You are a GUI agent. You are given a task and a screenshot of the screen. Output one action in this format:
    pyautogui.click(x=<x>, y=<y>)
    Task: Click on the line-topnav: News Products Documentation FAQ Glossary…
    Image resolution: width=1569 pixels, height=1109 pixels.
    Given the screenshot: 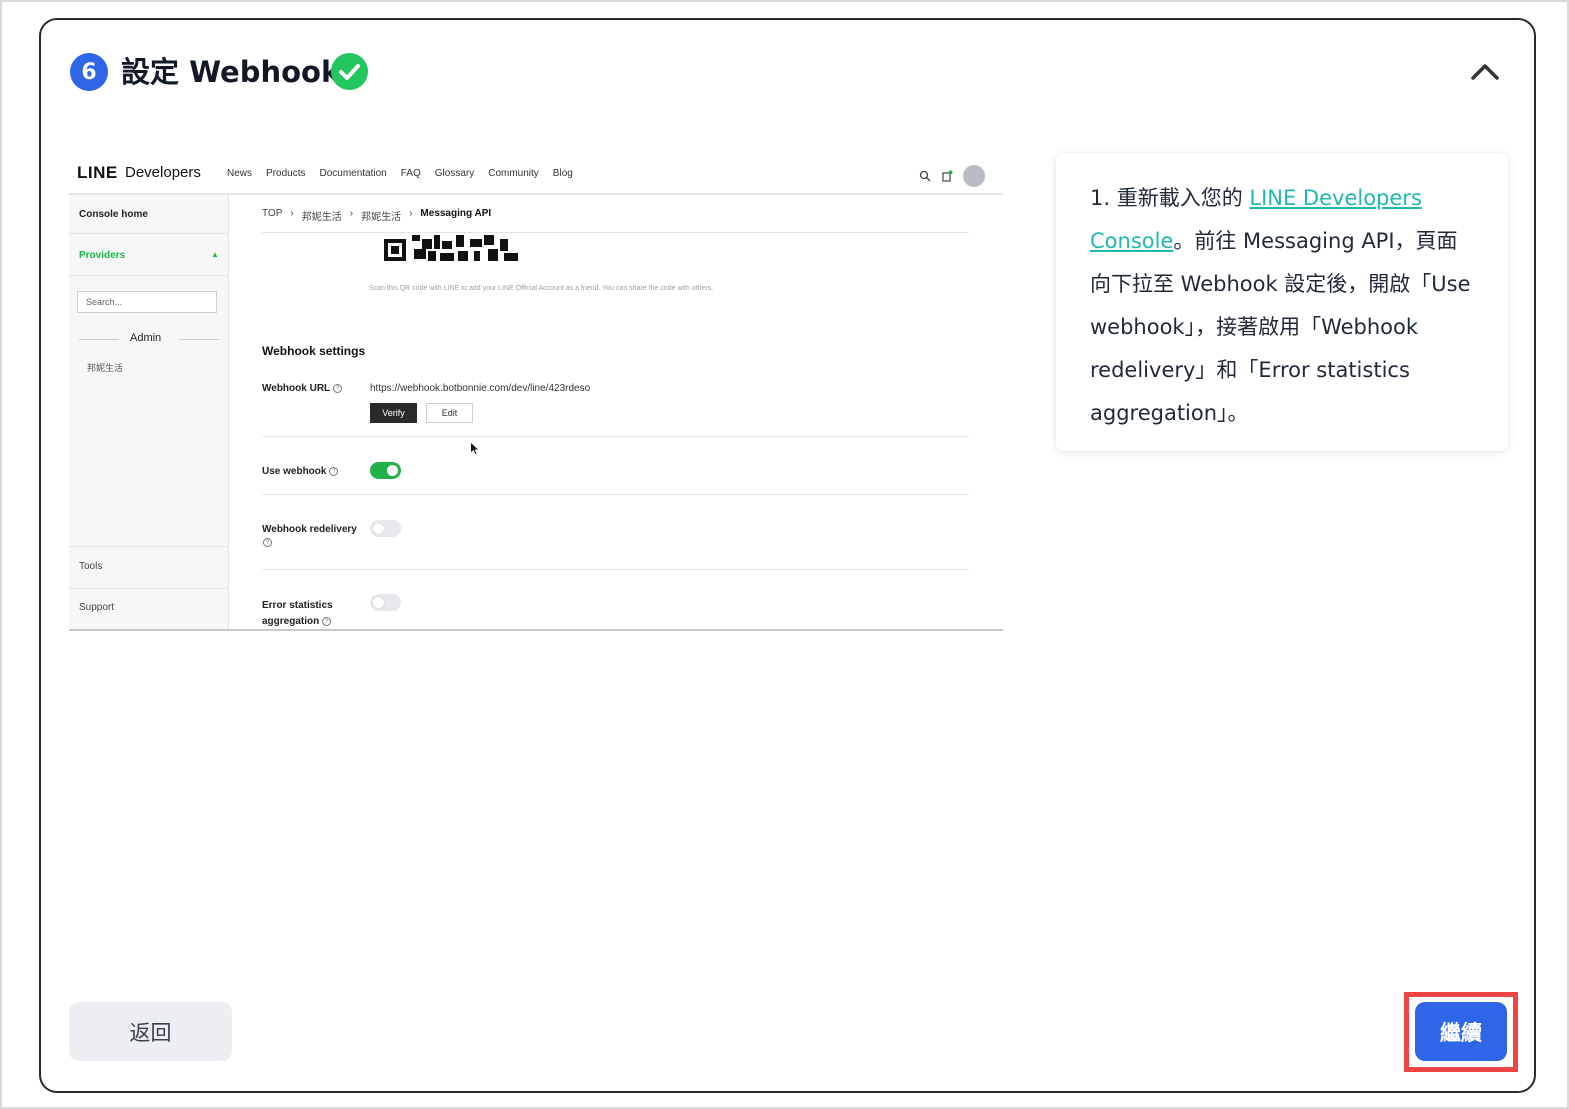 What is the action you would take?
    pyautogui.click(x=400, y=173)
    